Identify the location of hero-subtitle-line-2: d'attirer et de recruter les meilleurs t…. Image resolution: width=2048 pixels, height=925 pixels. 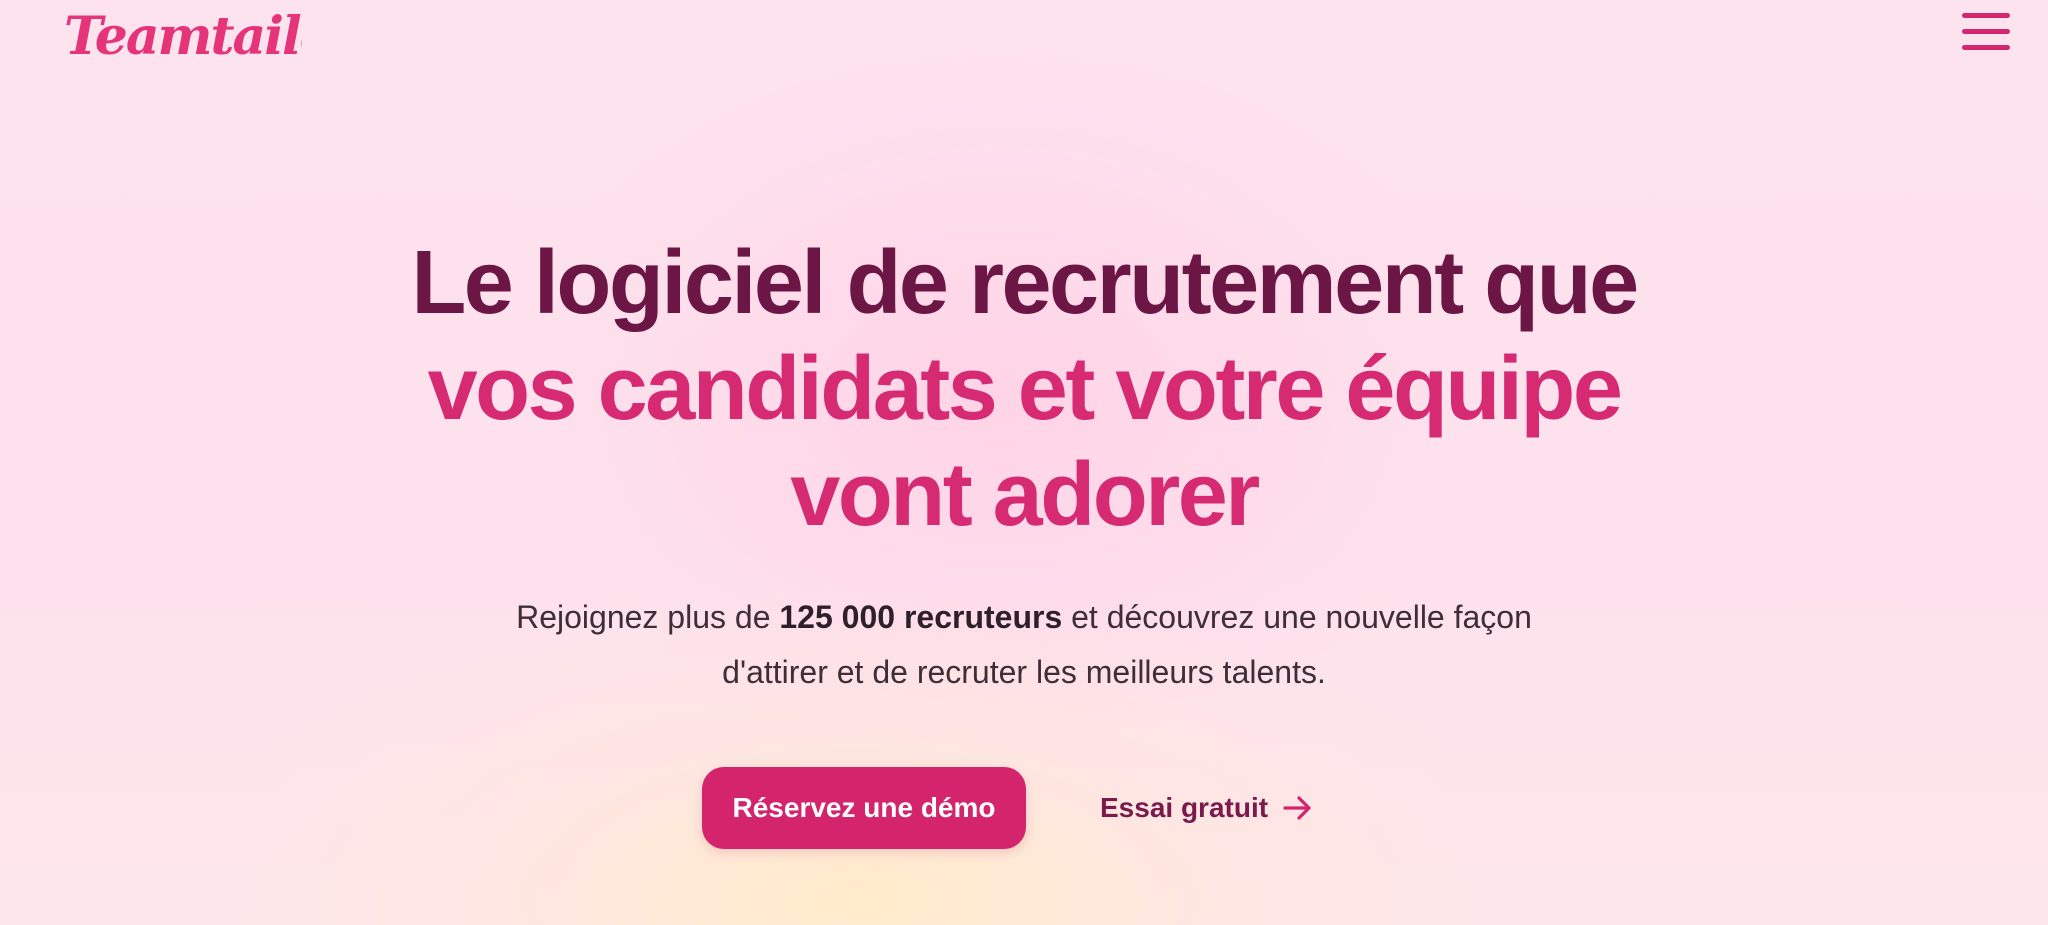
(1024, 672).